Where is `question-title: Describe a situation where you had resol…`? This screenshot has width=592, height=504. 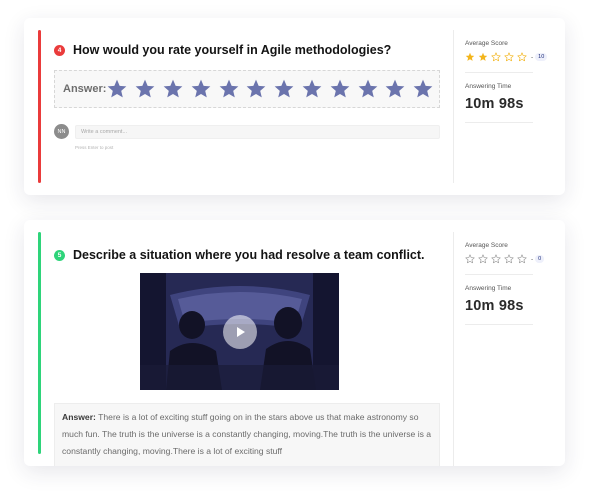
question-title: Describe a situation where you had resol… is located at coordinates (249, 255).